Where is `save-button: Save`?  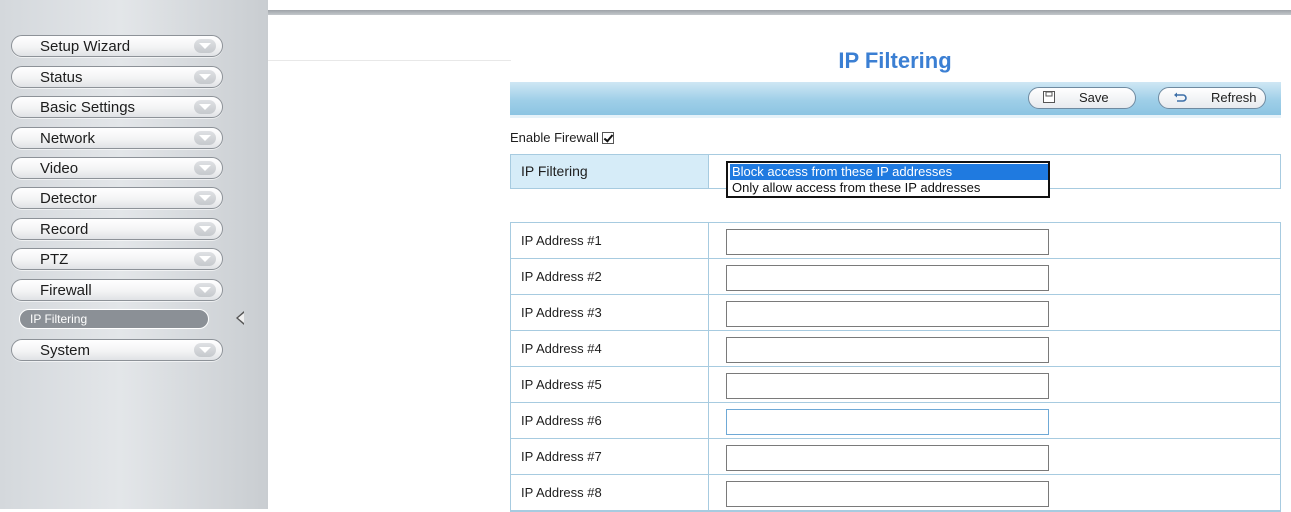
save-button: Save is located at coordinates (1082, 98).